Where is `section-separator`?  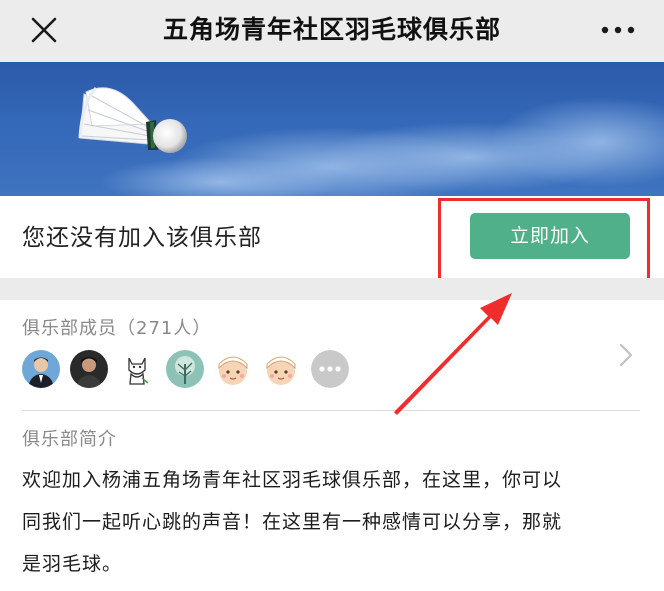 section-separator is located at coordinates (332, 289).